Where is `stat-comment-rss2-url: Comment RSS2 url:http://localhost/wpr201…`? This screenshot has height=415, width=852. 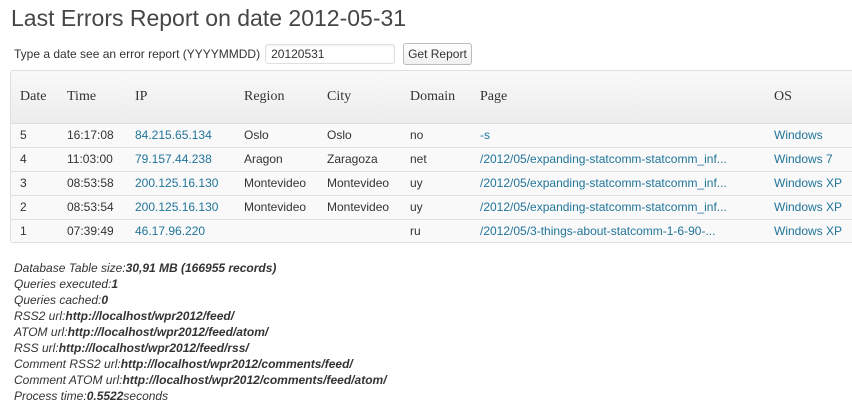 stat-comment-rss2-url: Comment RSS2 url:http://localhost/wpr201… is located at coordinates (200, 364).